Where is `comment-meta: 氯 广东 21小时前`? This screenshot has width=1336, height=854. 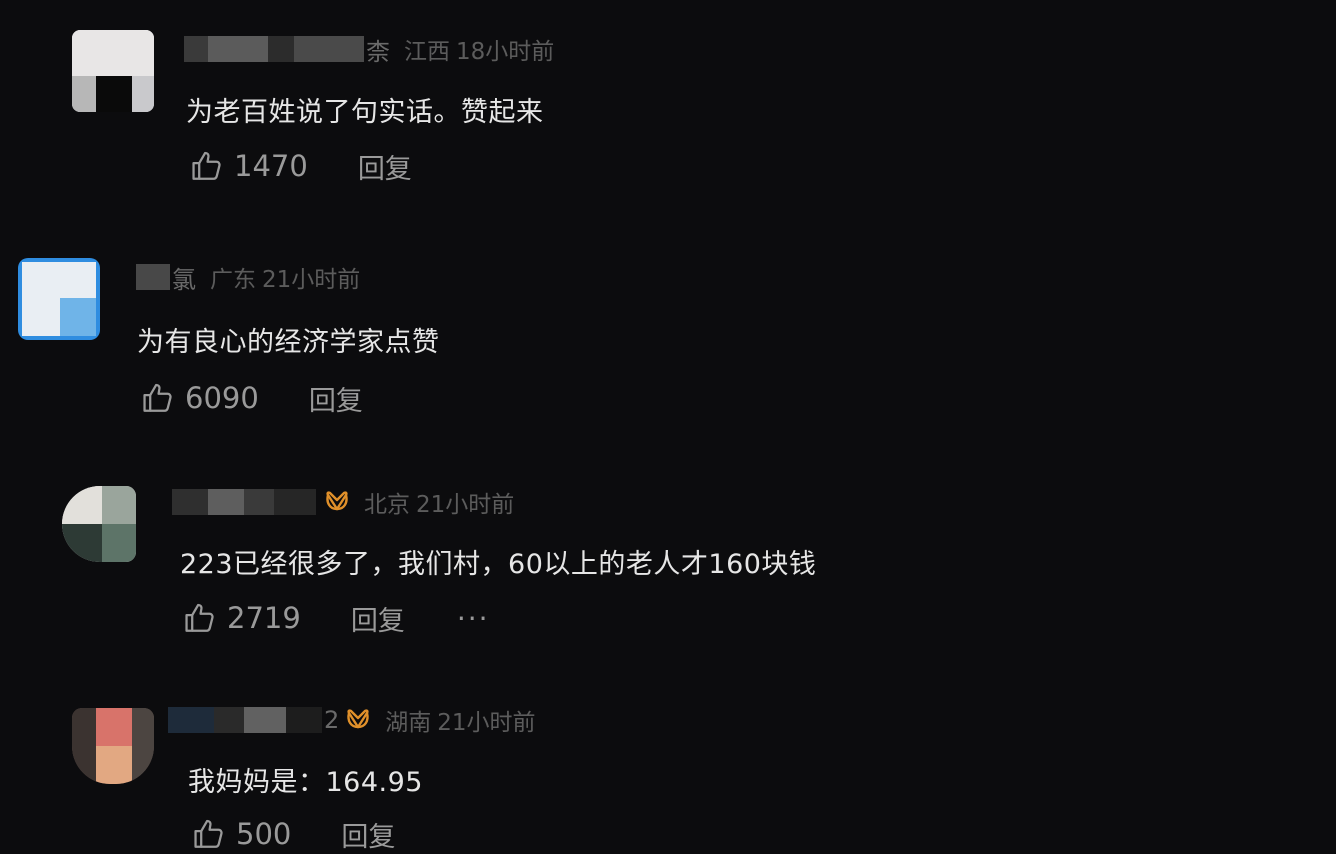
comment-meta: 氯 广东 21小时前 is located at coordinates (248, 277).